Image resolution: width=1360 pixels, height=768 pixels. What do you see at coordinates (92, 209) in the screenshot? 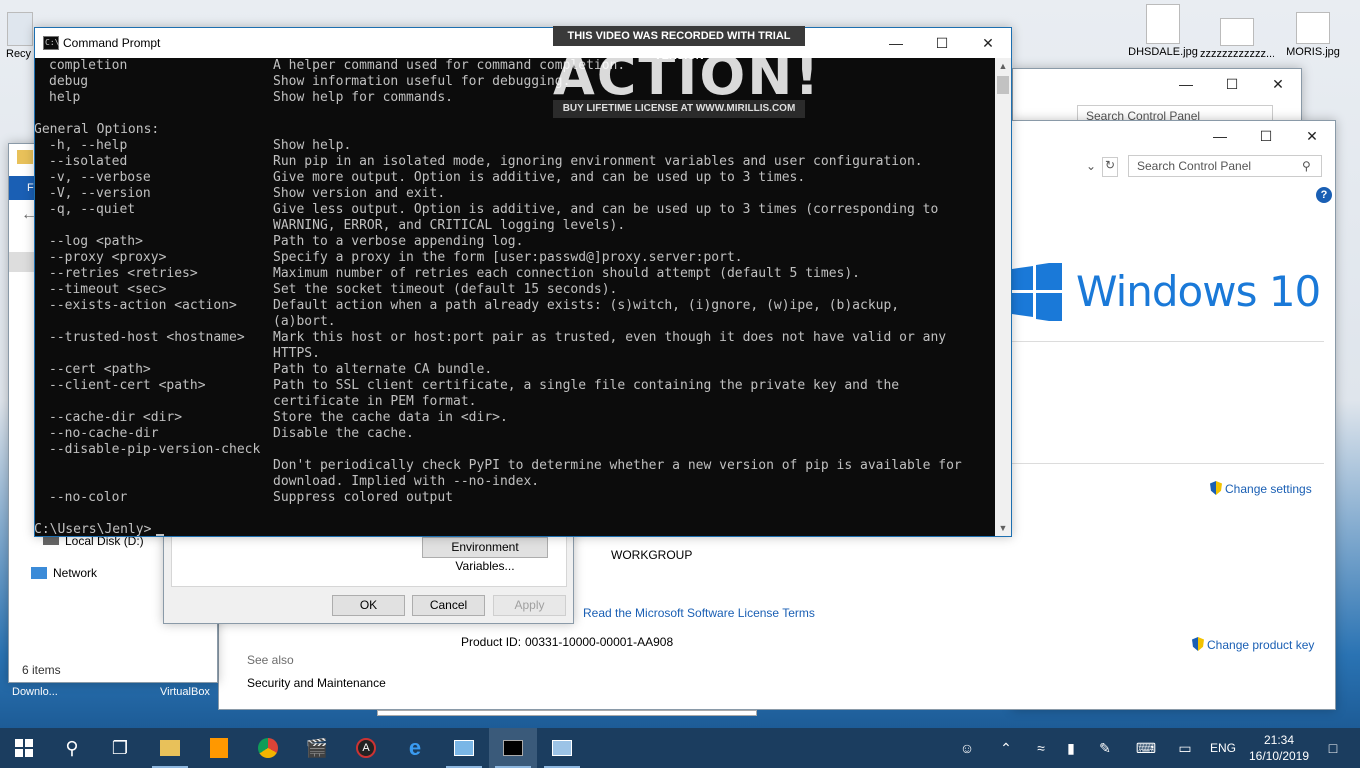
I see `option-name: -q, --quiet` at bounding box center [92, 209].